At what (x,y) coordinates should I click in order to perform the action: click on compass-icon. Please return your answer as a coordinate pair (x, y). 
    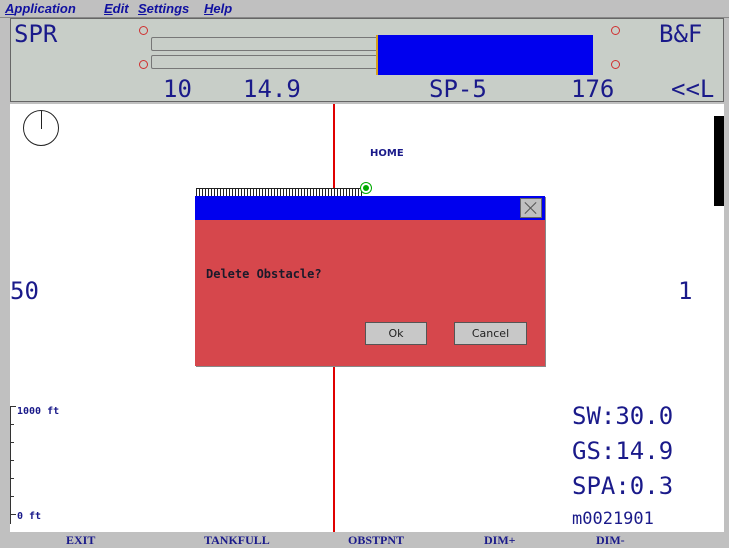
    Looking at the image, I should click on (41, 128).